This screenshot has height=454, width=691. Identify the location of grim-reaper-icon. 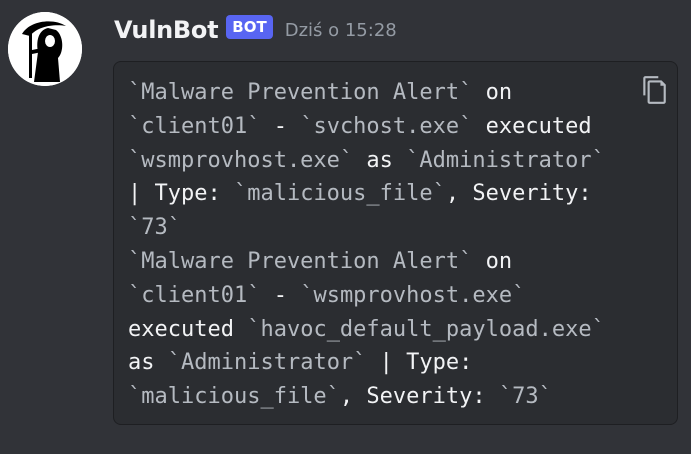
(45, 49).